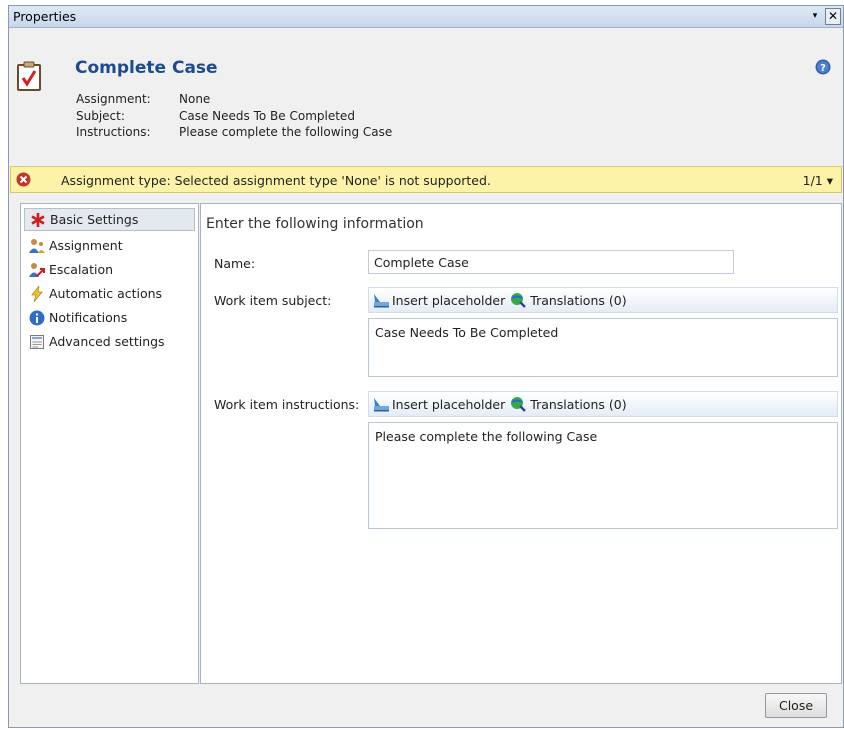 The height and width of the screenshot is (730, 844). Describe the element at coordinates (37, 341) in the screenshot. I see `settings-form-icon` at that location.